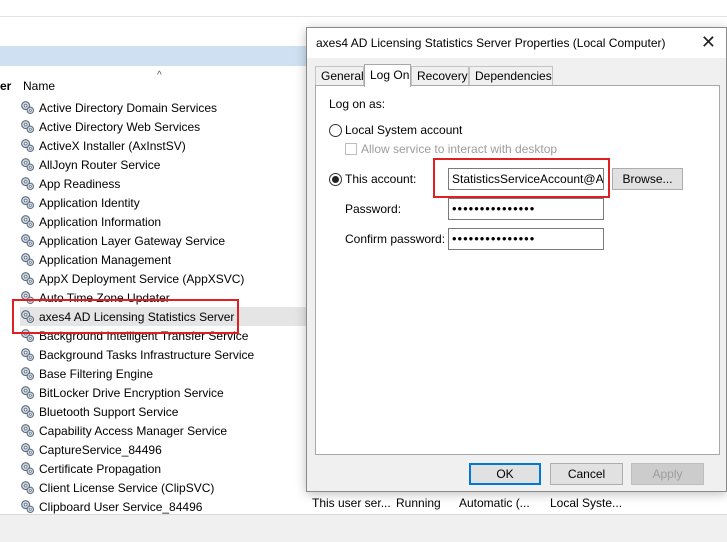  Describe the element at coordinates (363, 528) in the screenshot. I see `status-bar` at that location.